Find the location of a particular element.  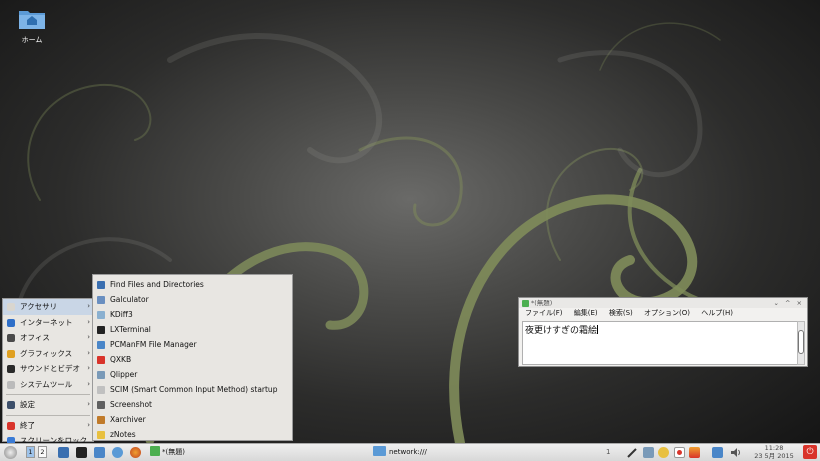

submenu-item-label: Xarchiver is located at coordinates (128, 419).